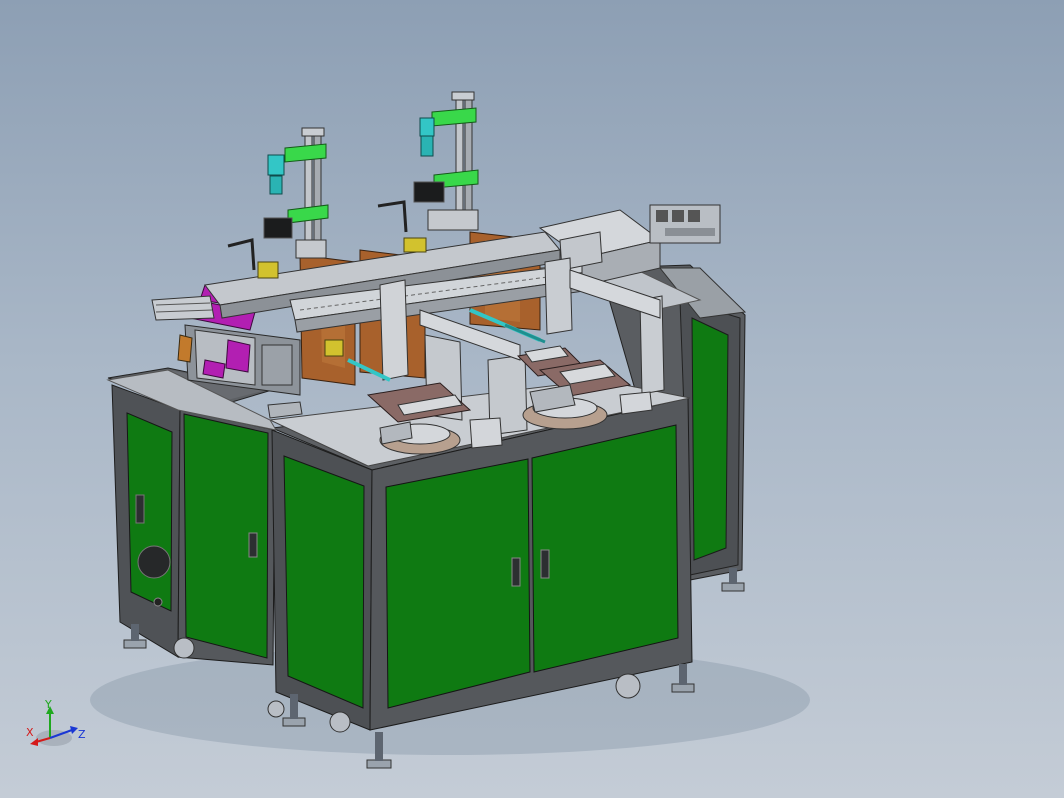 Image resolution: width=1064 pixels, height=798 pixels. What do you see at coordinates (446, 161) in the screenshot?
I see `vertical-actuator-right` at bounding box center [446, 161].